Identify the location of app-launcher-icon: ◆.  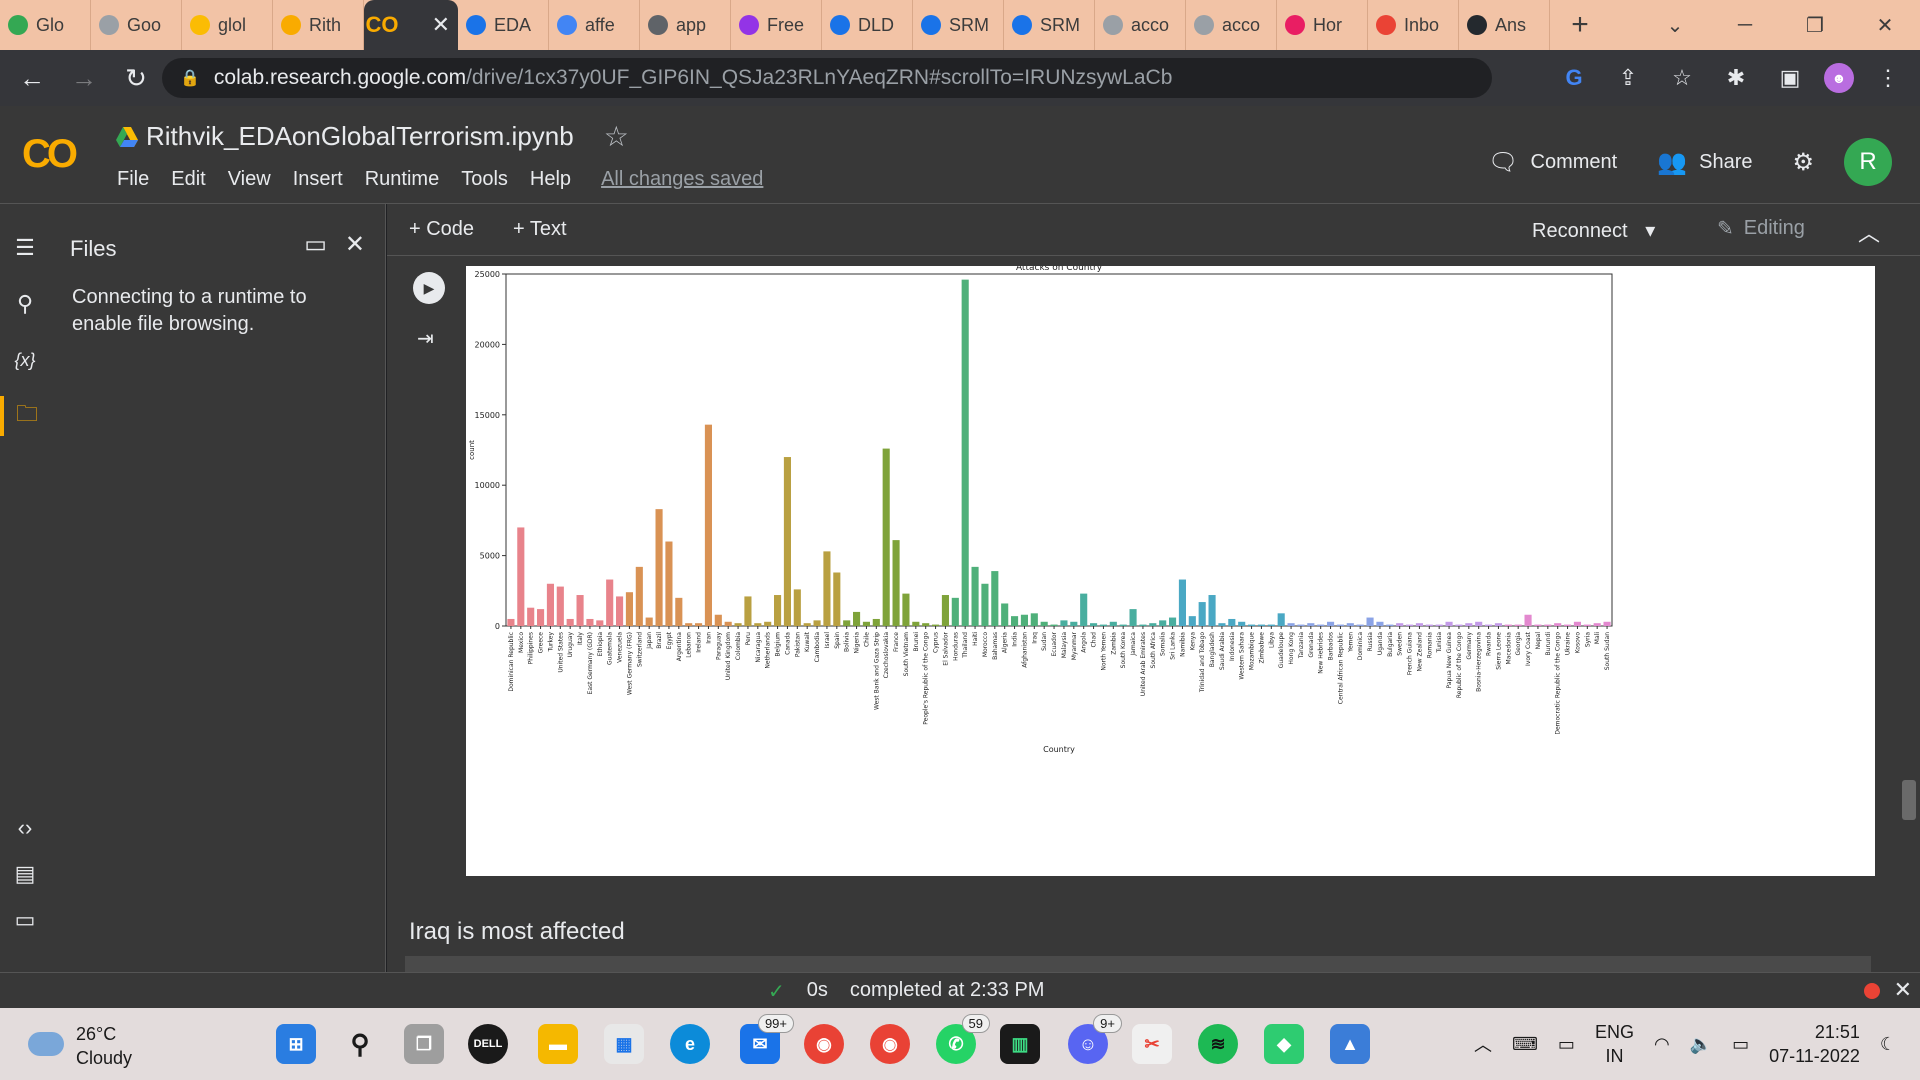
(1284, 1044).